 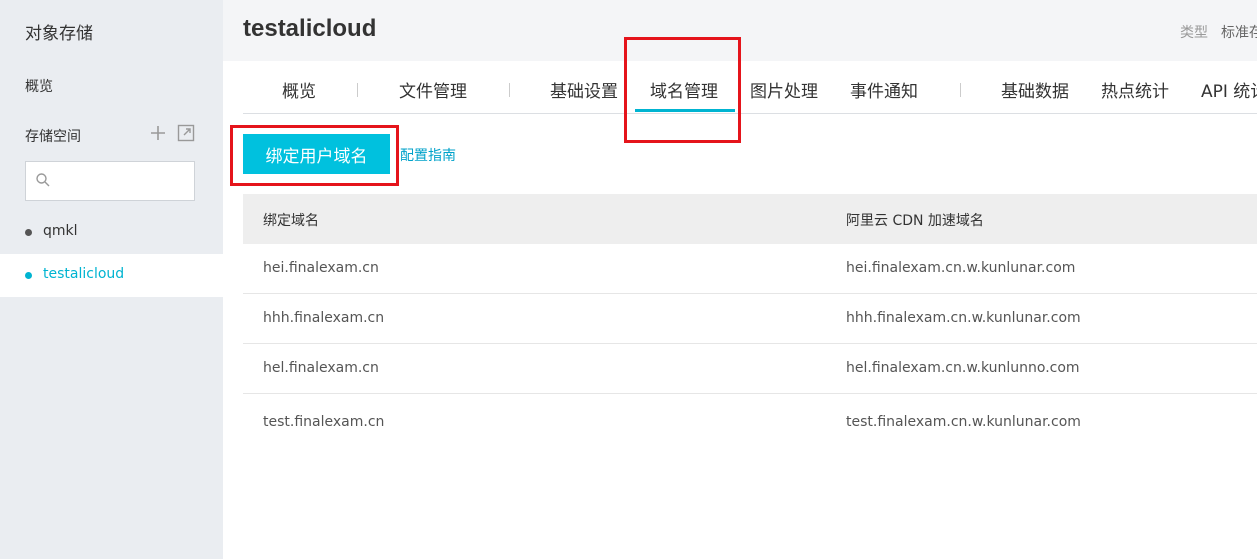 I want to click on tab-api-stats: API 统计, so click(x=1229, y=89).